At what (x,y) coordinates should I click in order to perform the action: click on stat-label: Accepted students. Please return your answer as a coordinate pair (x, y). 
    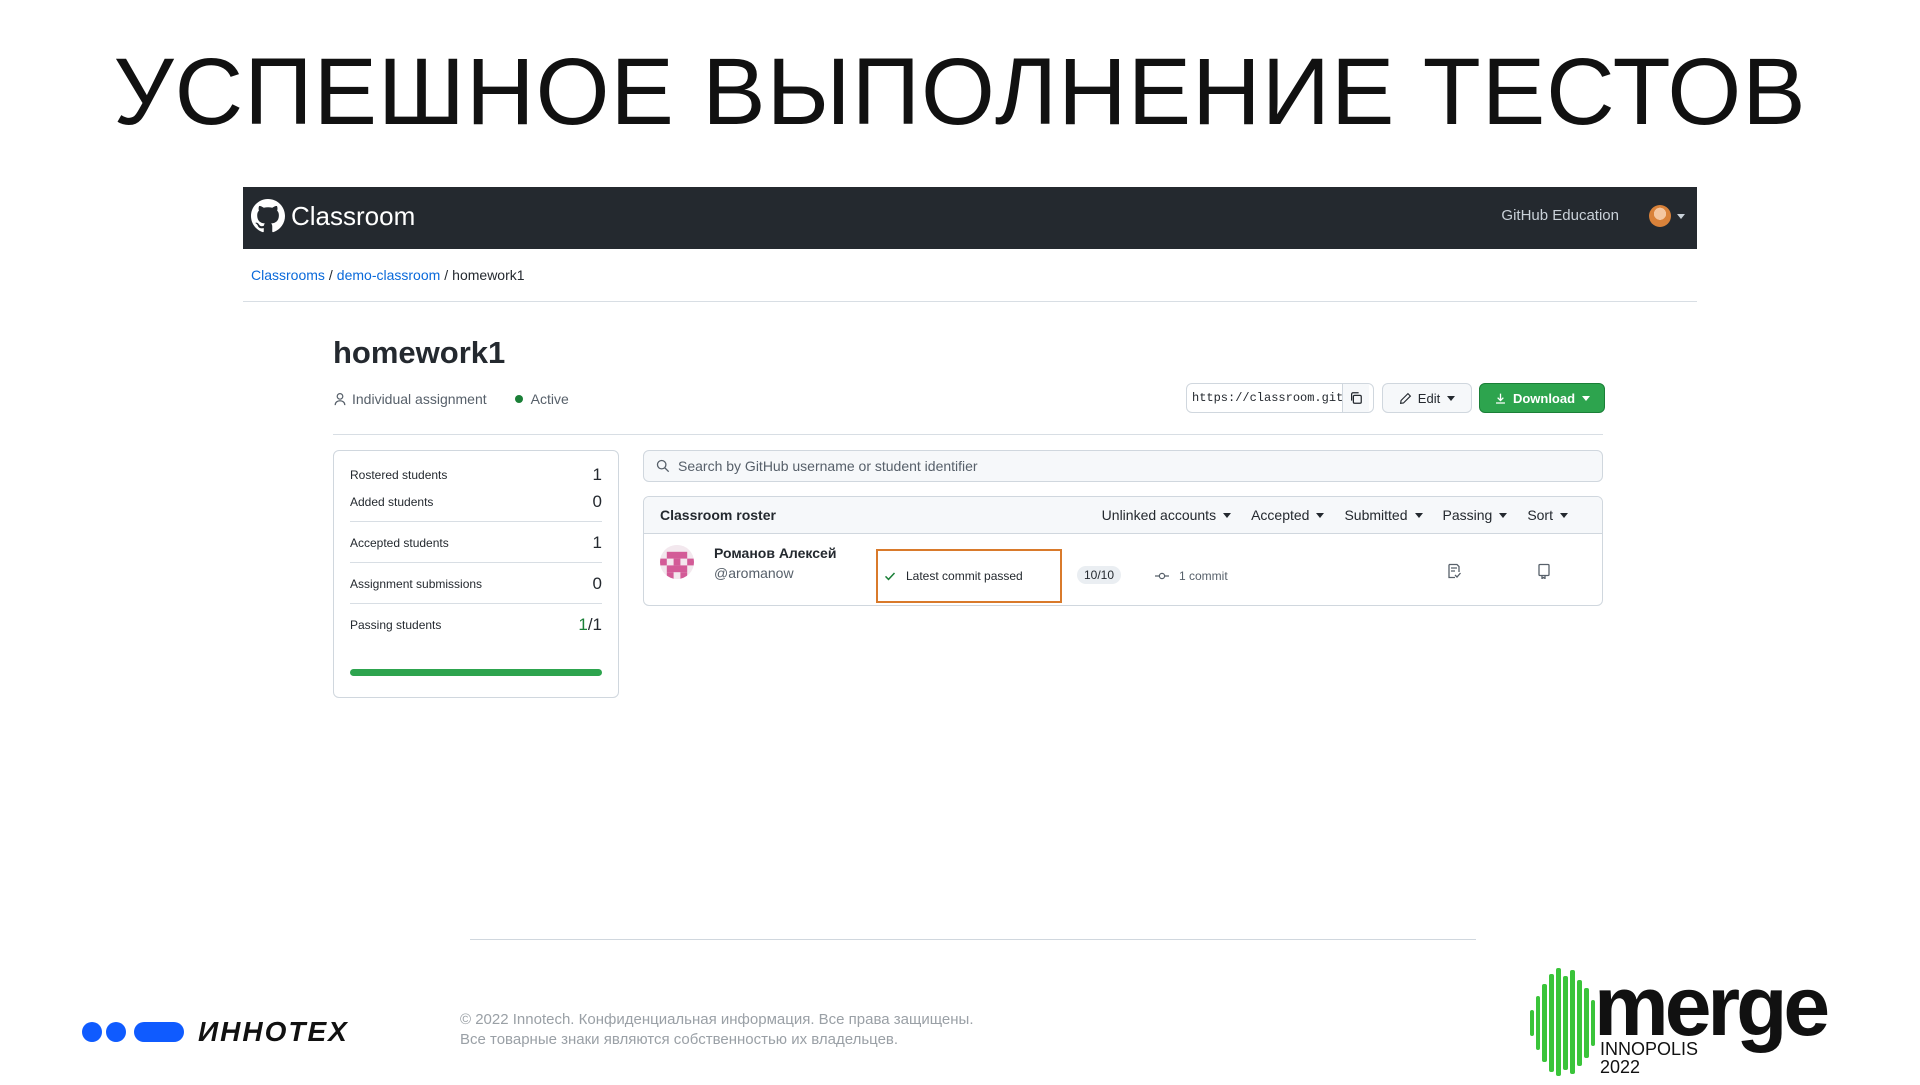
    Looking at the image, I should click on (399, 543).